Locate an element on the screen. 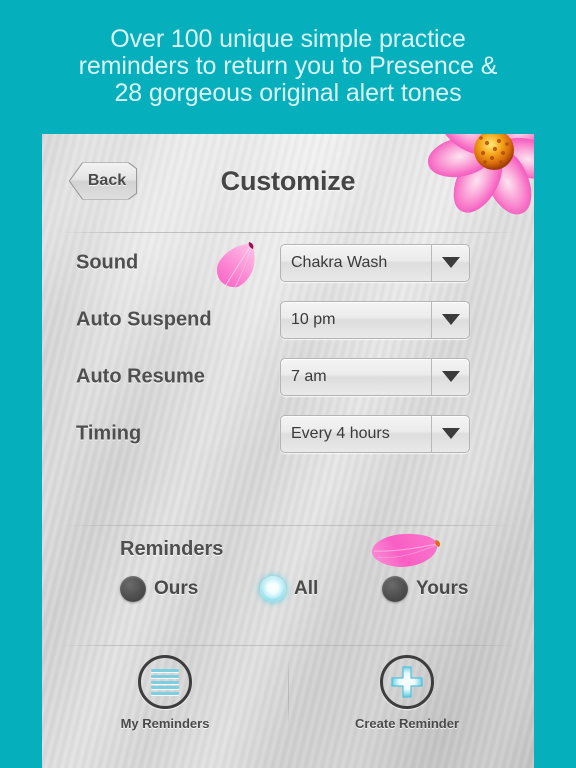 This screenshot has height=768, width=576. plus-icon is located at coordinates (407, 682).